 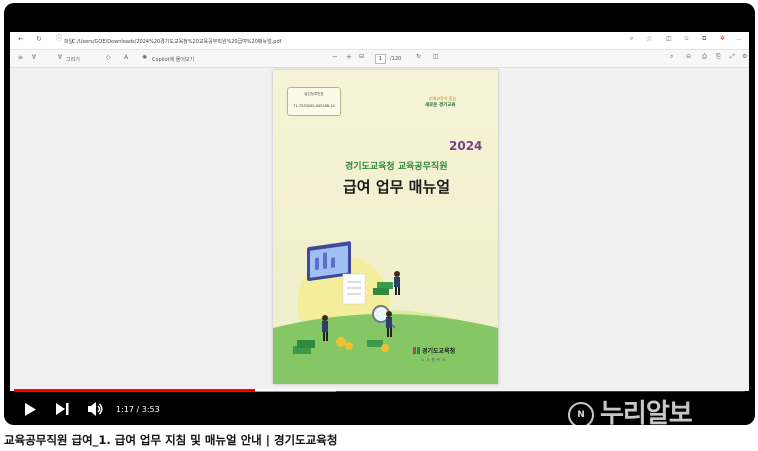 I want to click on copilot-label: Copilot에 물어보기, so click(x=173, y=59).